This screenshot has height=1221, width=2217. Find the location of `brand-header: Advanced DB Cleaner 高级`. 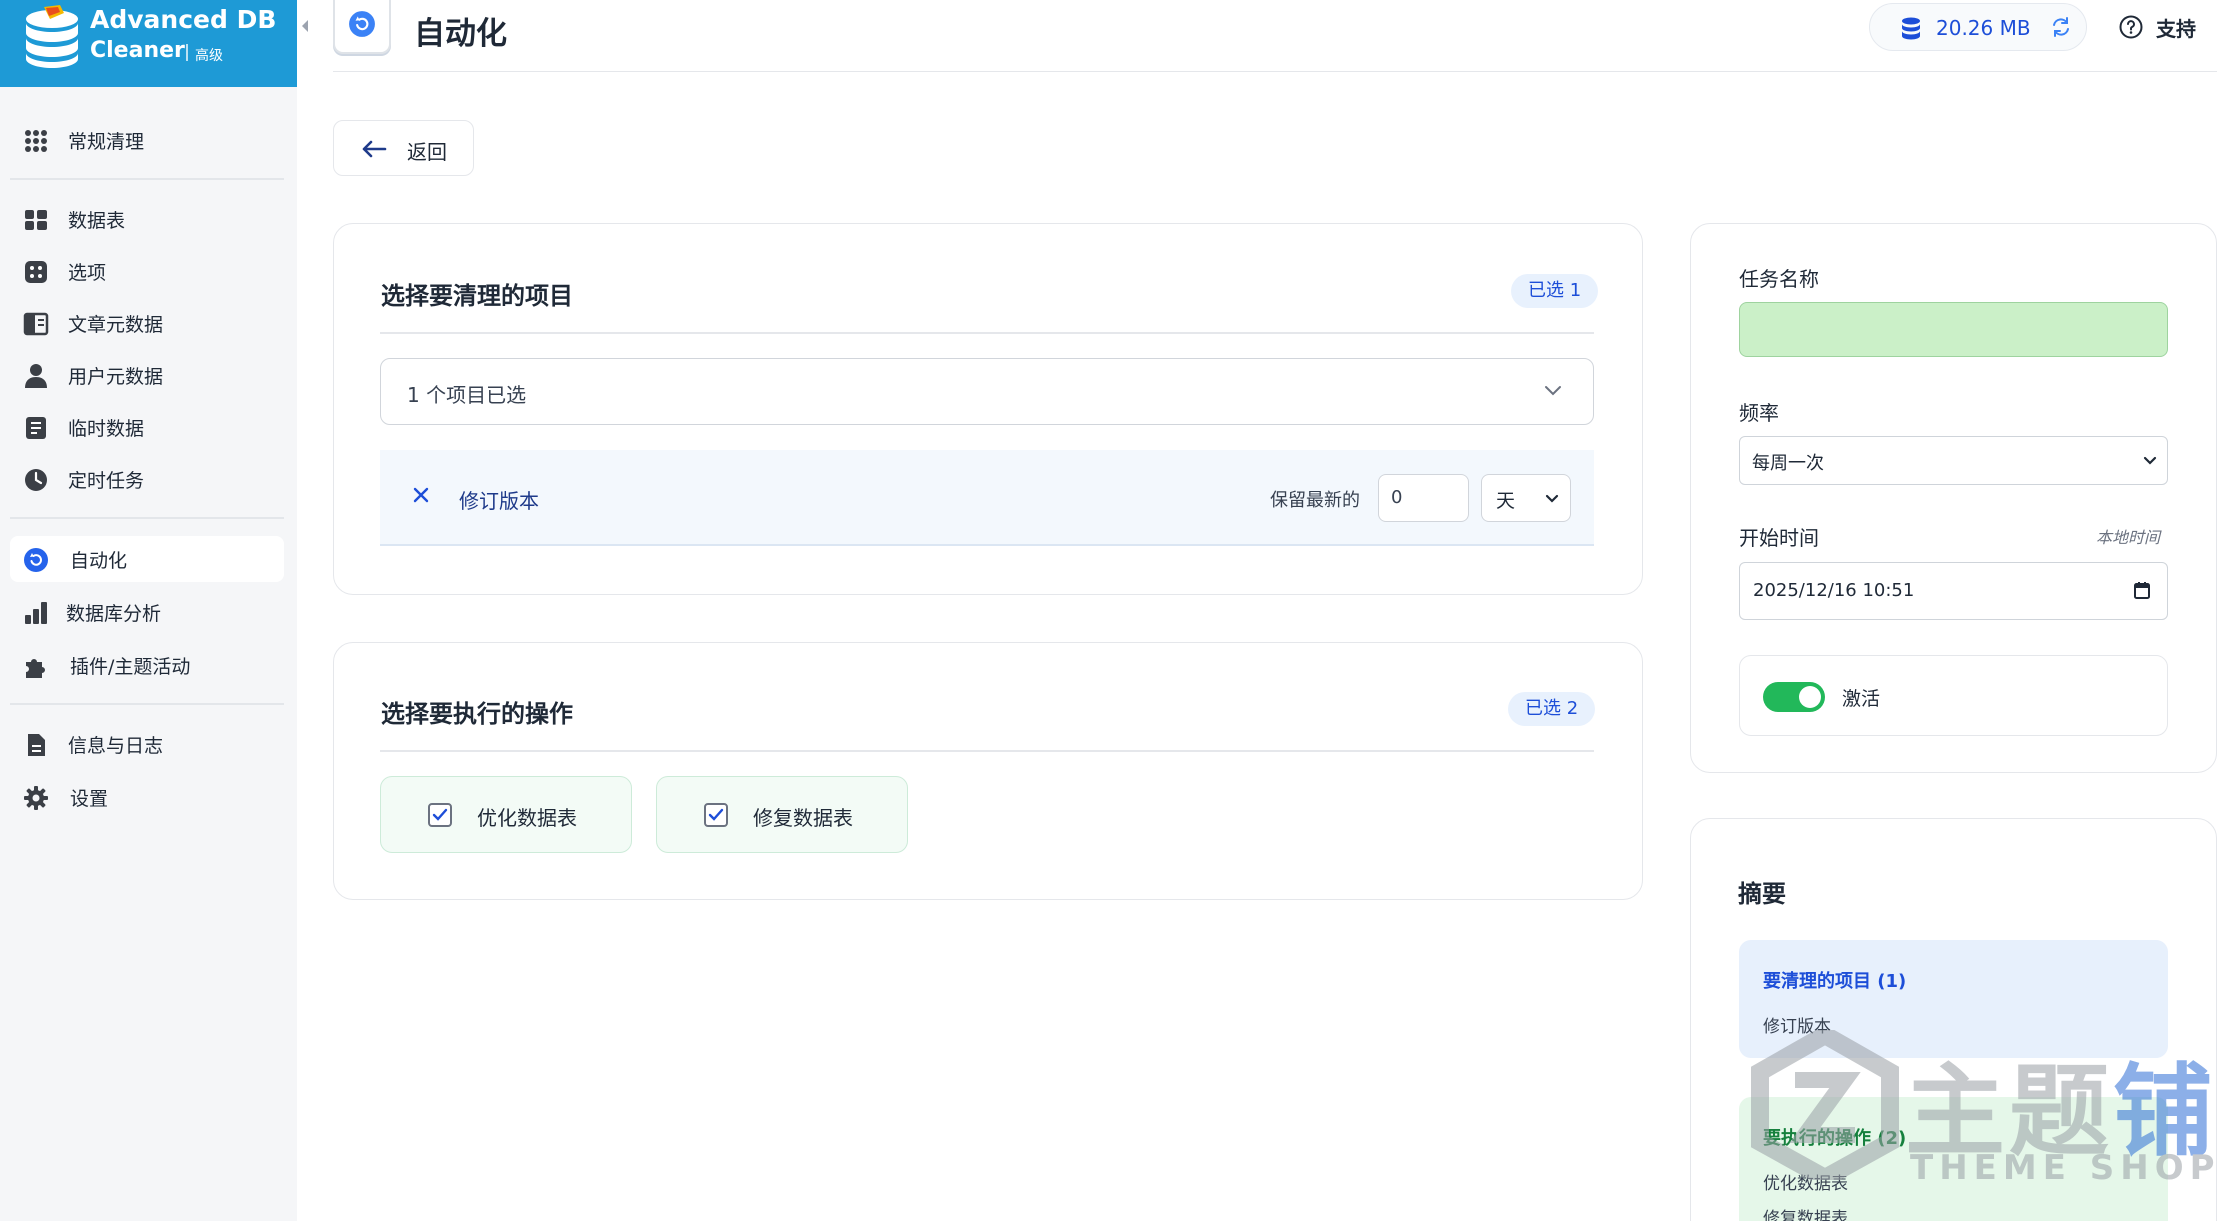

brand-header: Advanced DB Cleaner 高级 is located at coordinates (148, 43).